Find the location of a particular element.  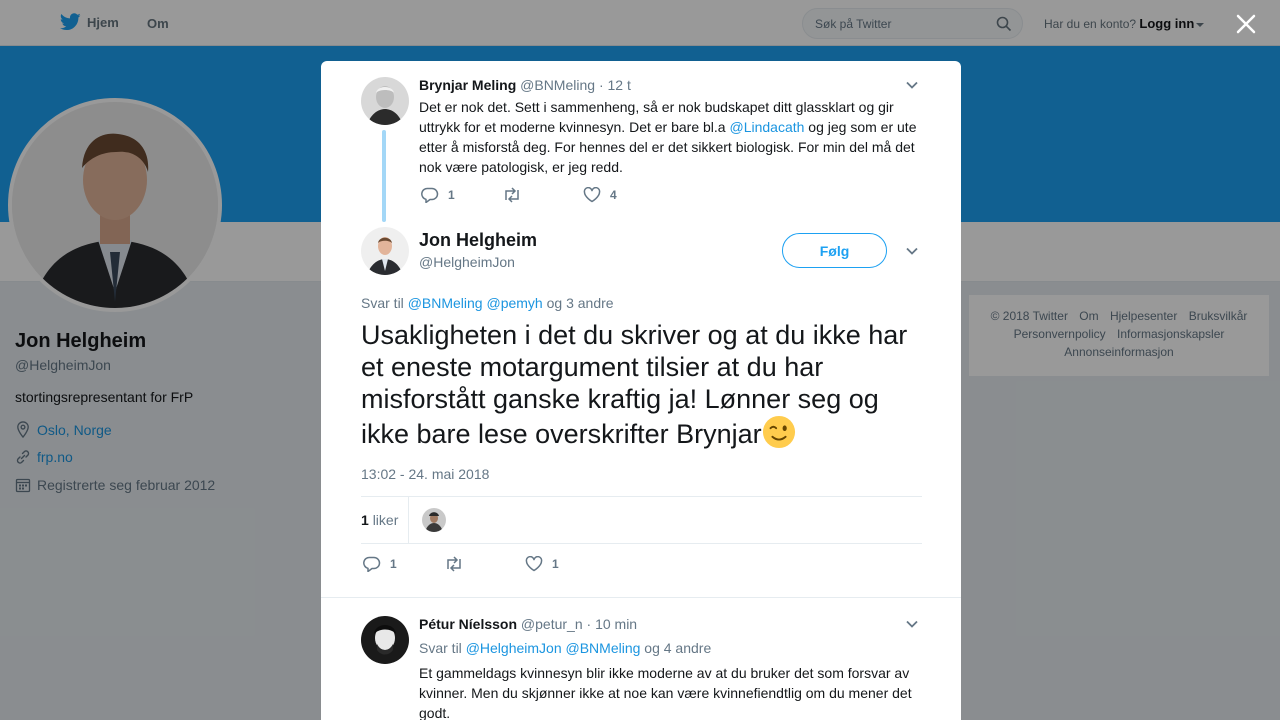

like-button: 1 is located at coordinates (565, 564).